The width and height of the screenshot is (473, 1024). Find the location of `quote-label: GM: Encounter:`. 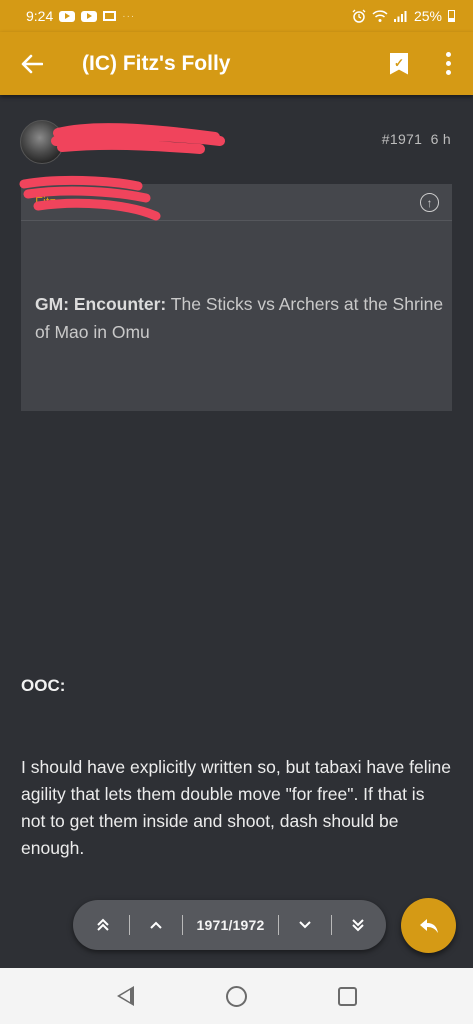

quote-label: GM: Encounter: is located at coordinates (101, 304).